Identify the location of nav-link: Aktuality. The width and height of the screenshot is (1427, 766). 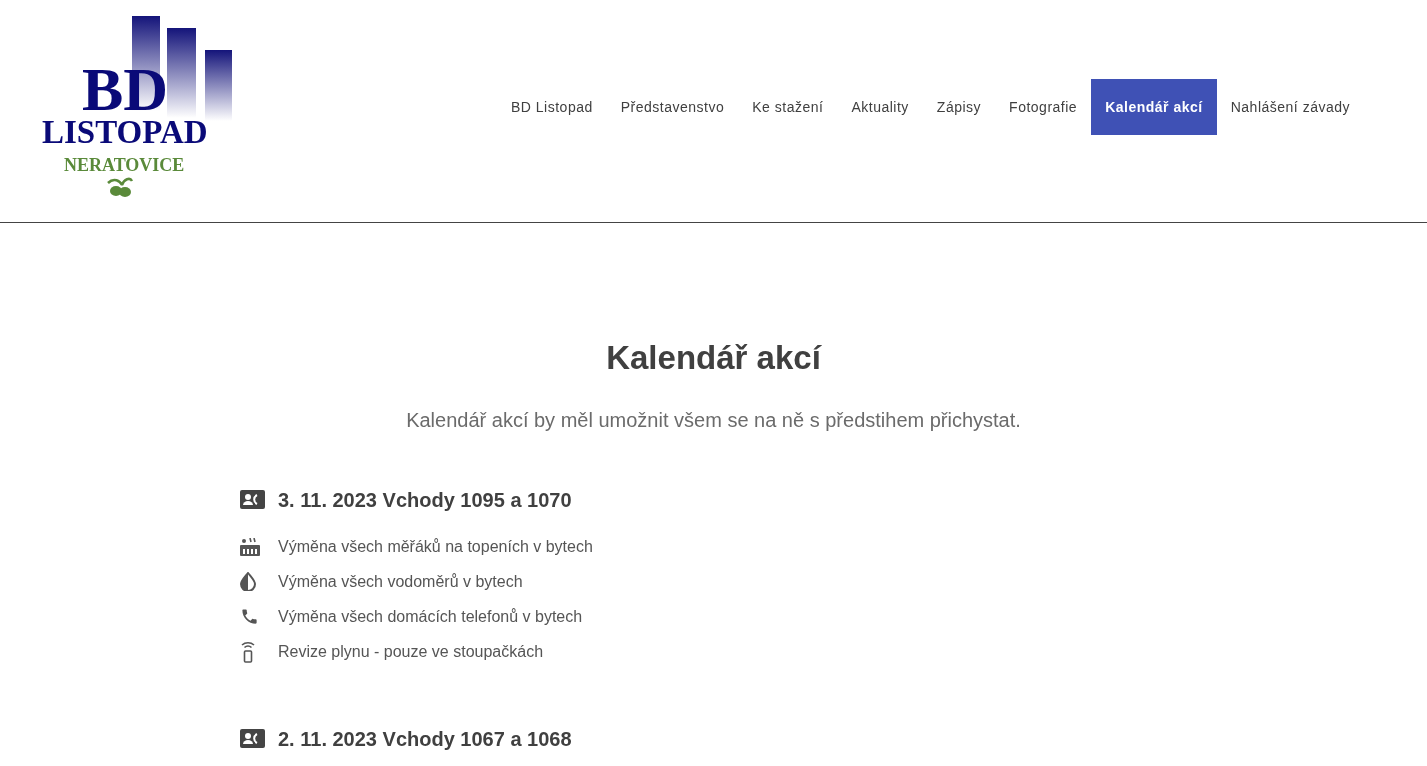
(880, 107).